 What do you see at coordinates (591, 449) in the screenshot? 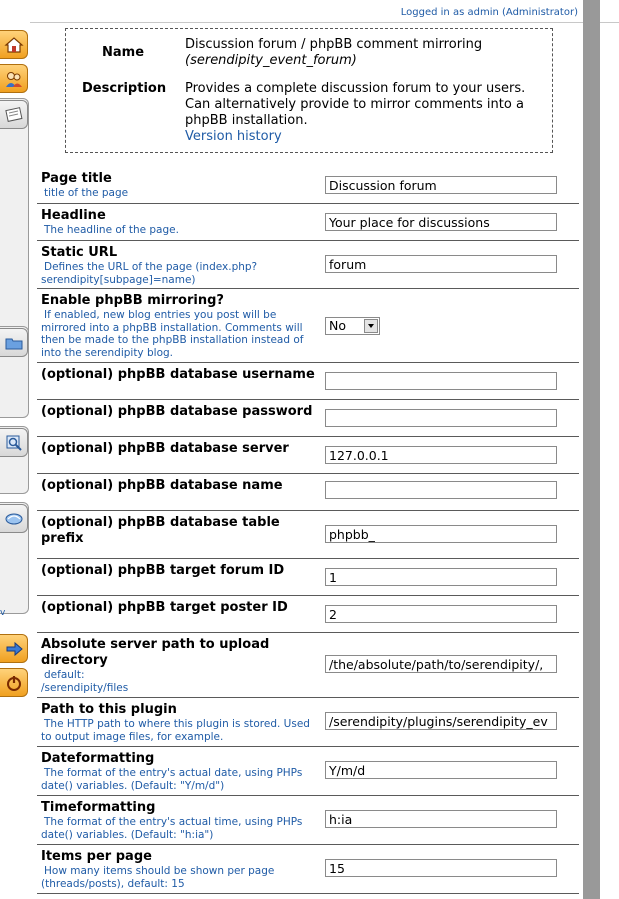
I see `scrollbar-track` at bounding box center [591, 449].